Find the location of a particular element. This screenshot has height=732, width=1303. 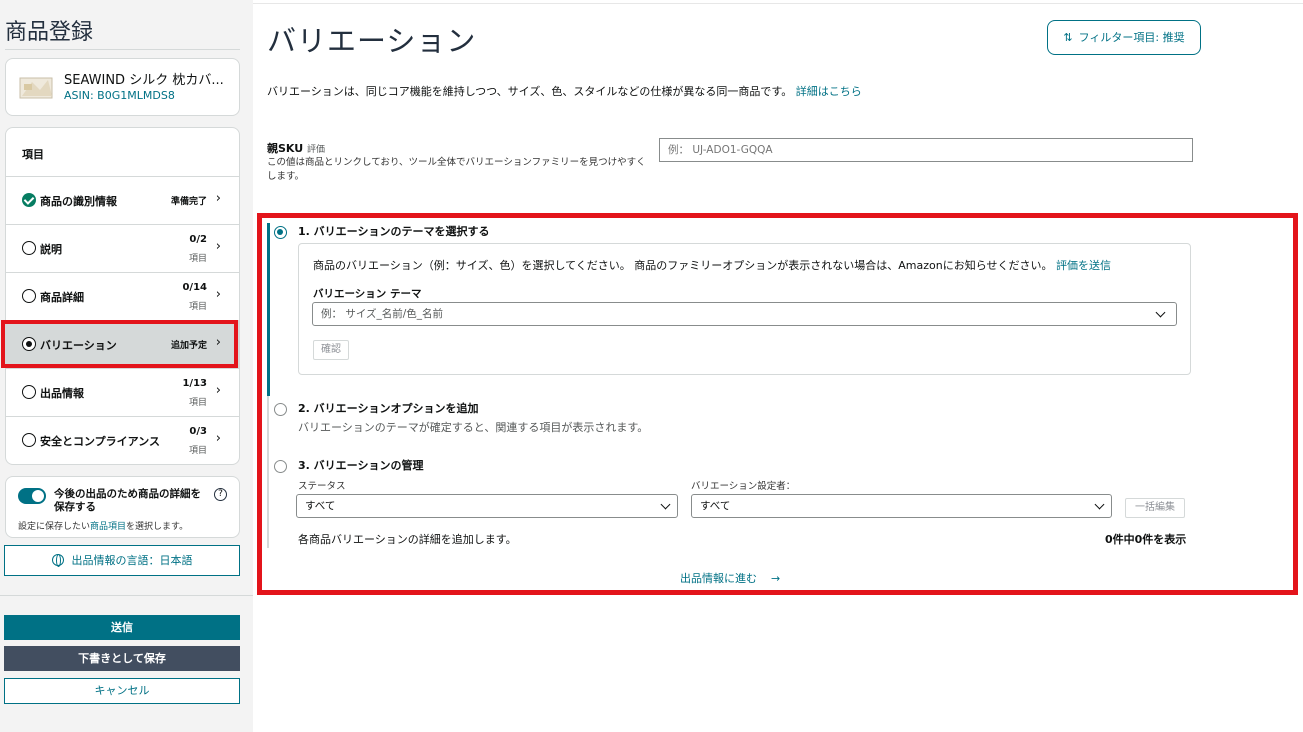

step3-radio is located at coordinates (280, 466).